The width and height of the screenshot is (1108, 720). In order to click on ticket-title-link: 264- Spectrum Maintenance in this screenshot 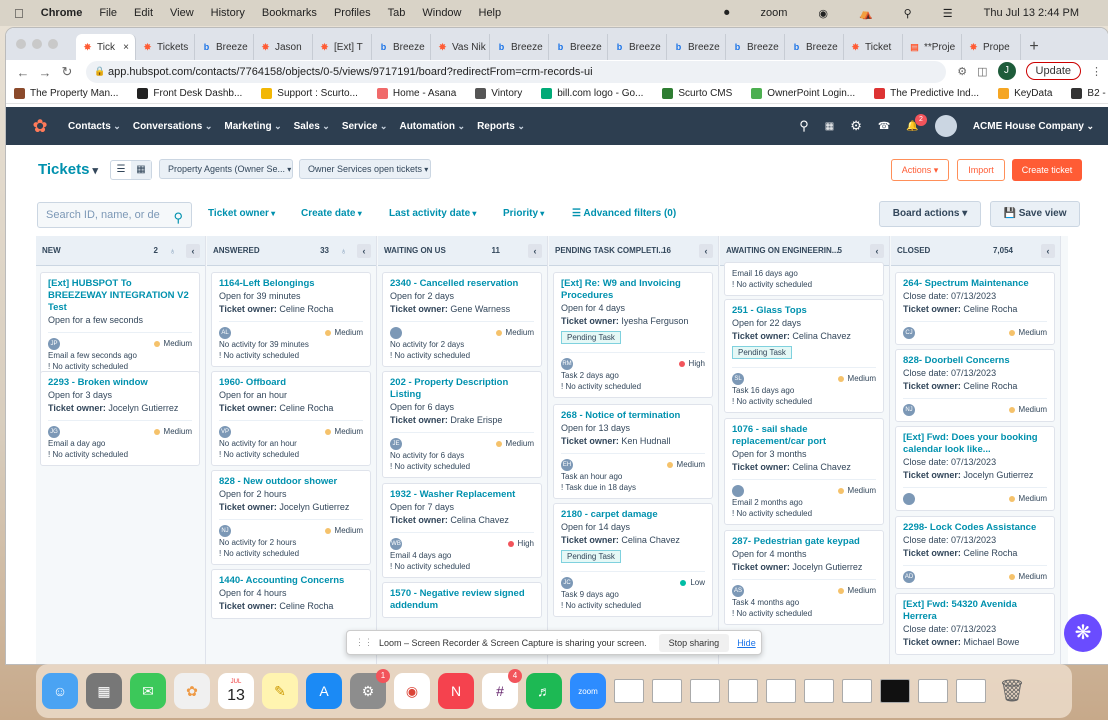, I will do `click(975, 284)`.